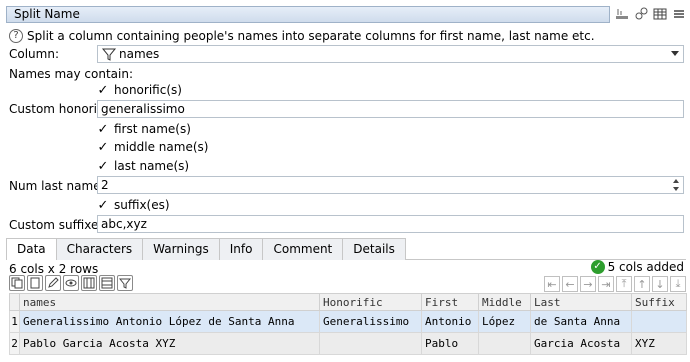 The image size is (690, 362). Describe the element at coordinates (621, 14) in the screenshot. I see `toolbar-icon` at that location.